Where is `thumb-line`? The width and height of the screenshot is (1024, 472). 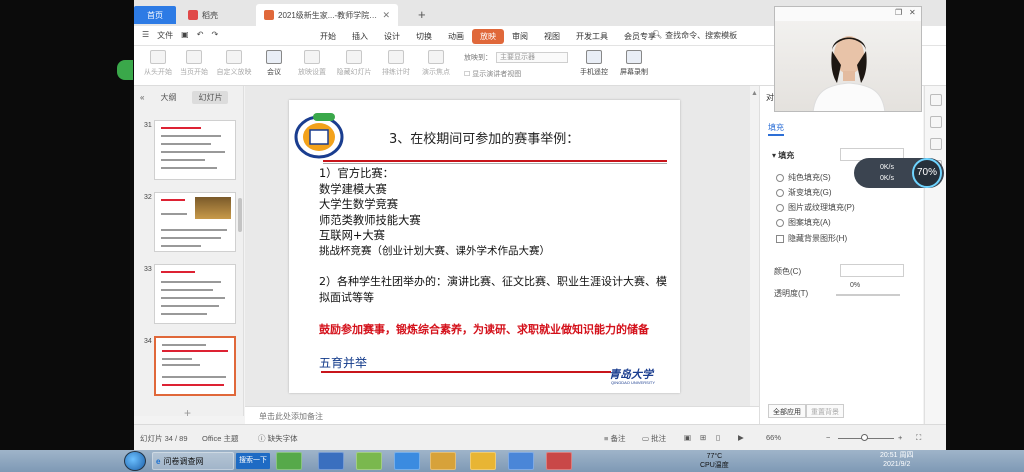 thumb-line is located at coordinates (193, 152).